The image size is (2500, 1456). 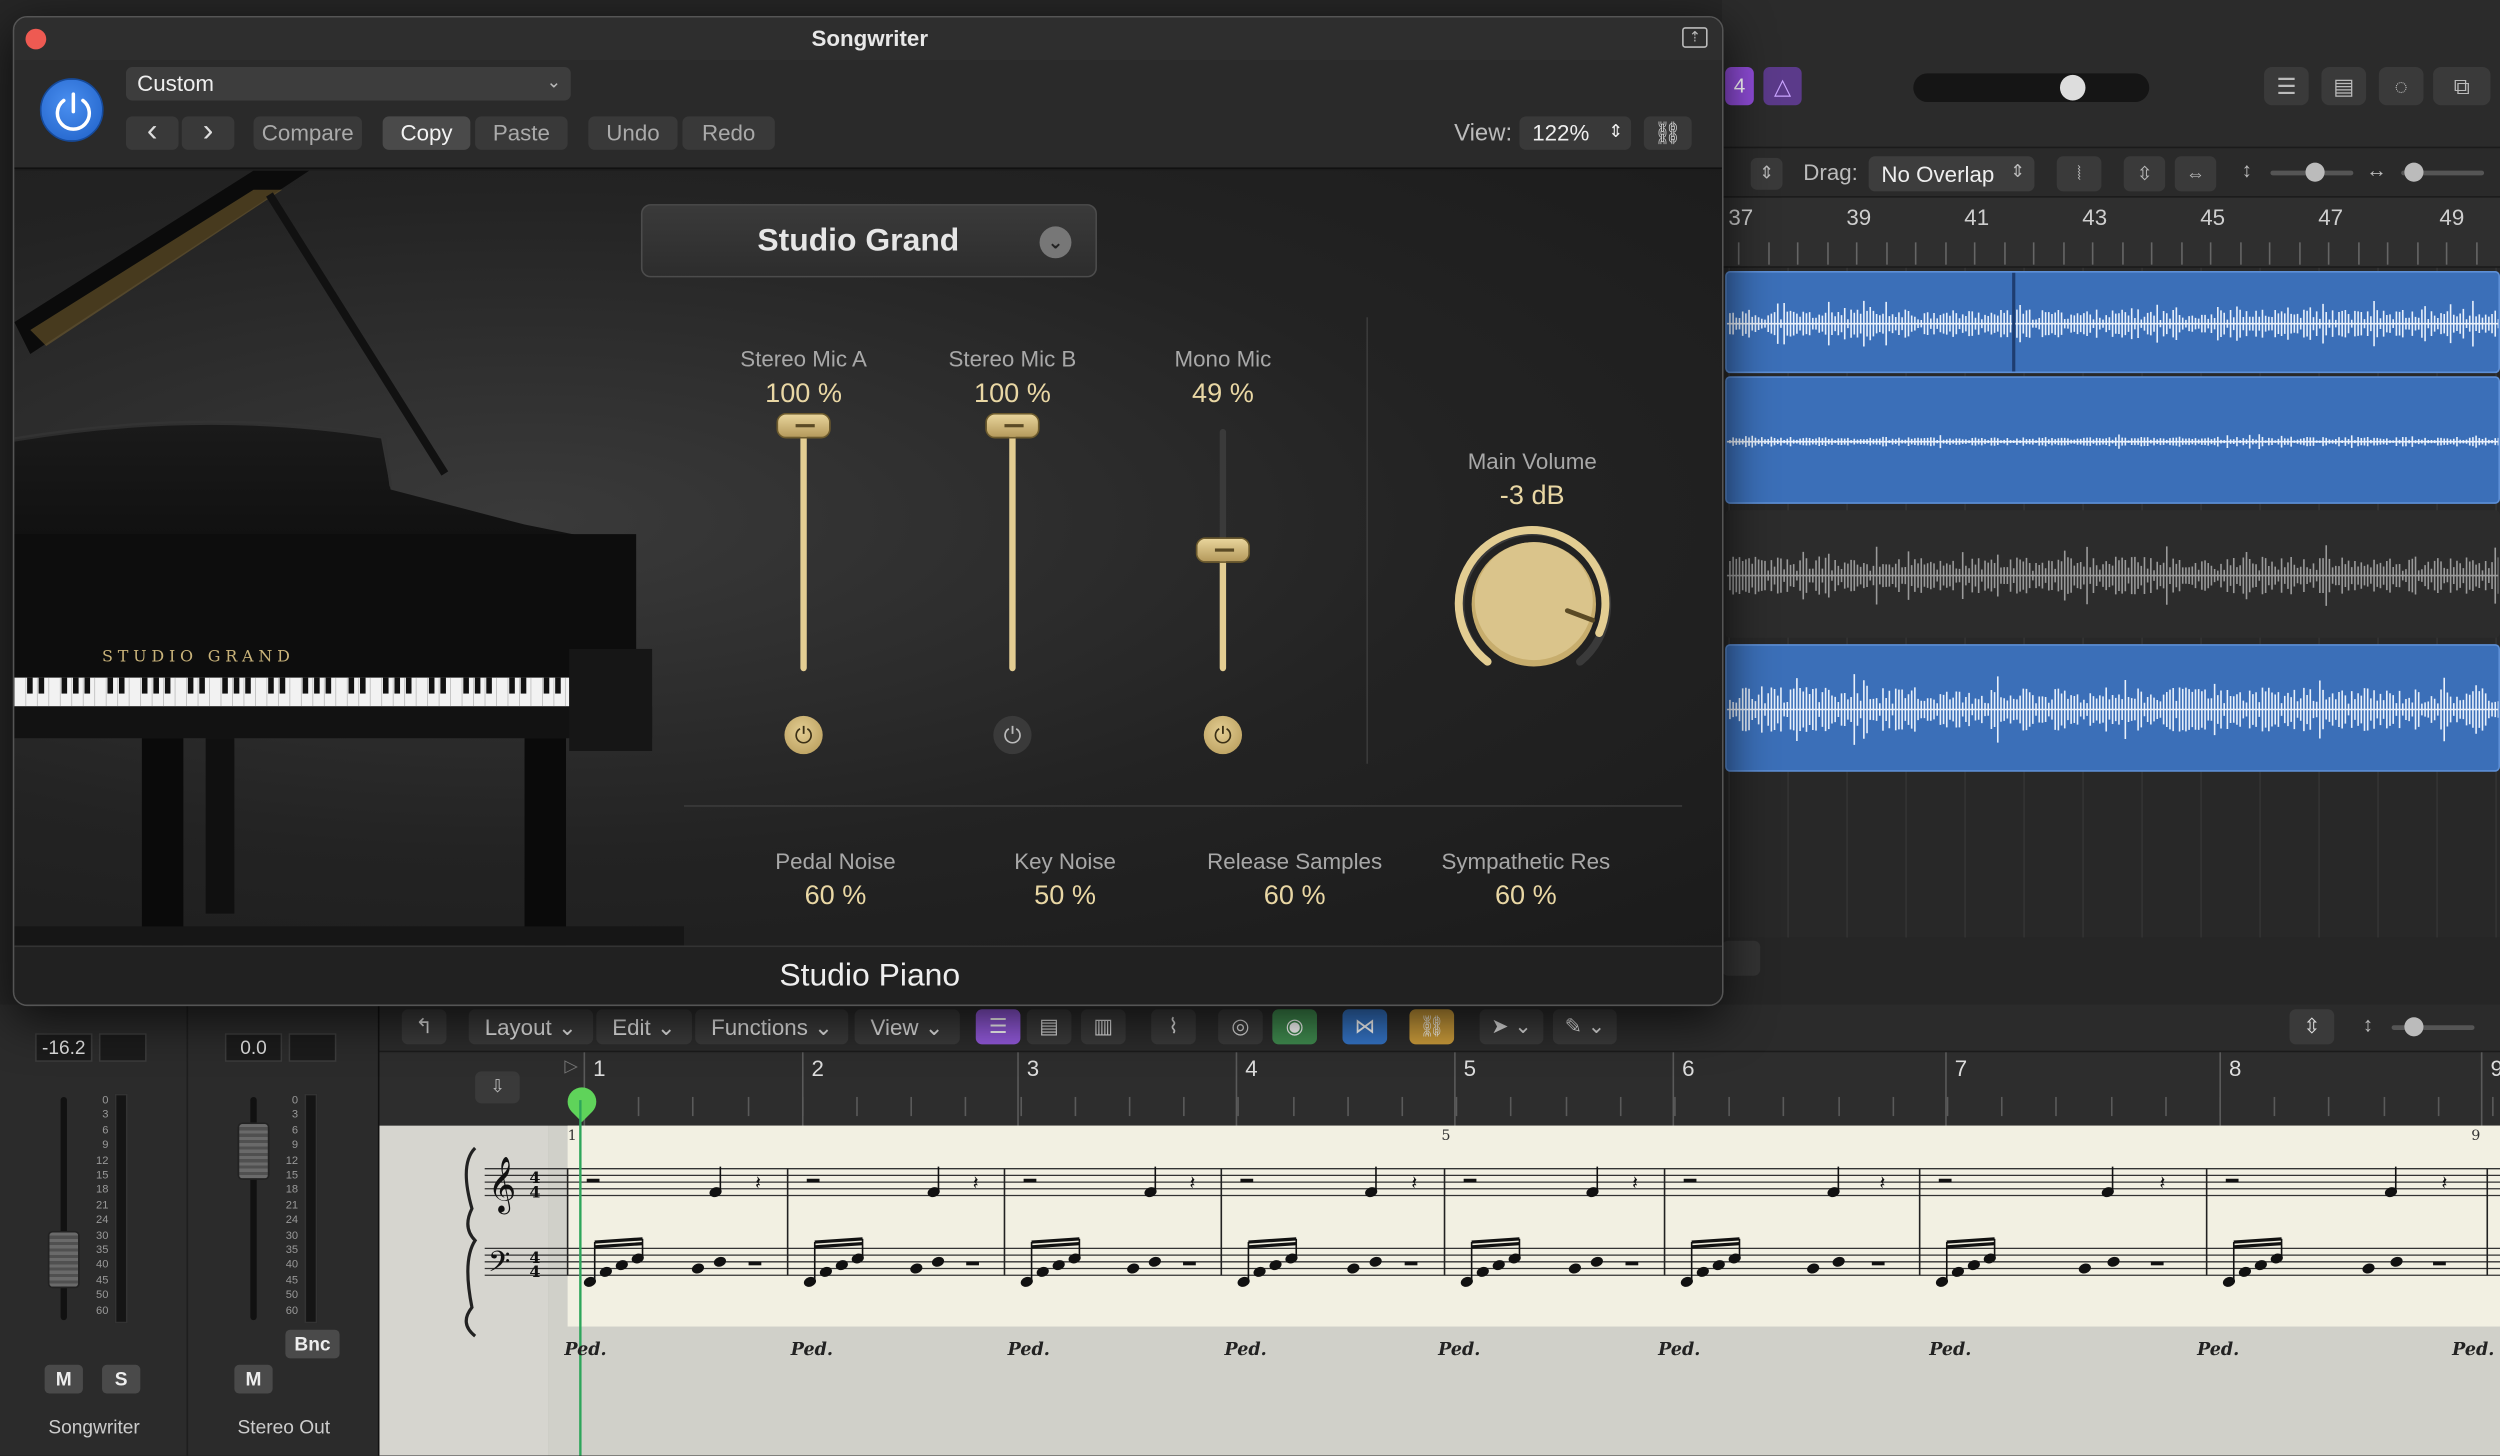 I want to click on compact-view-icon: ⇡, so click(x=1695, y=37).